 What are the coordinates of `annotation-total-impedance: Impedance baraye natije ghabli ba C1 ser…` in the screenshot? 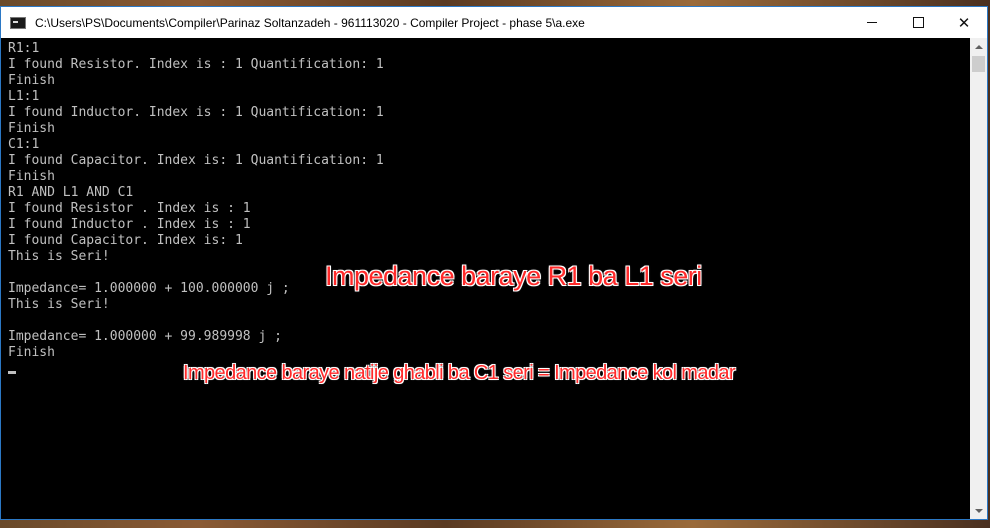 It's located at (459, 373).